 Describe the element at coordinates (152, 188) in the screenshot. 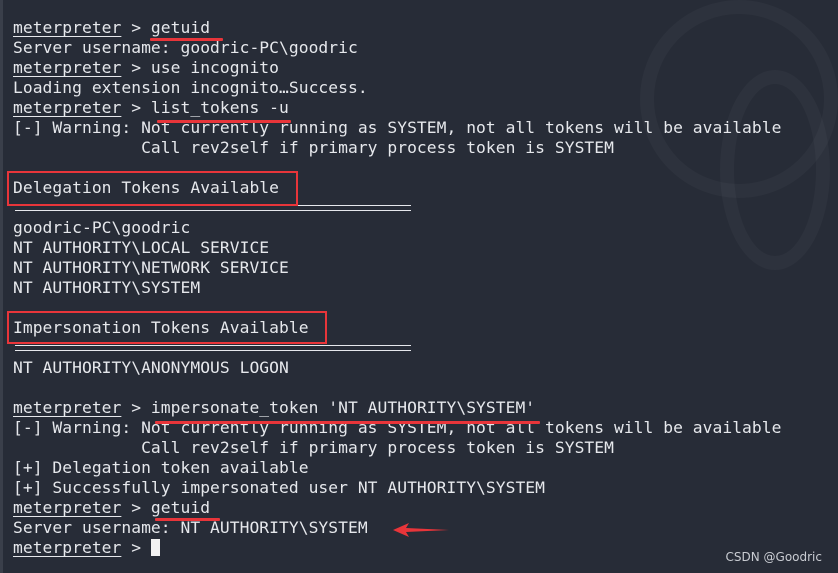

I see `highlight-box-delegation` at that location.